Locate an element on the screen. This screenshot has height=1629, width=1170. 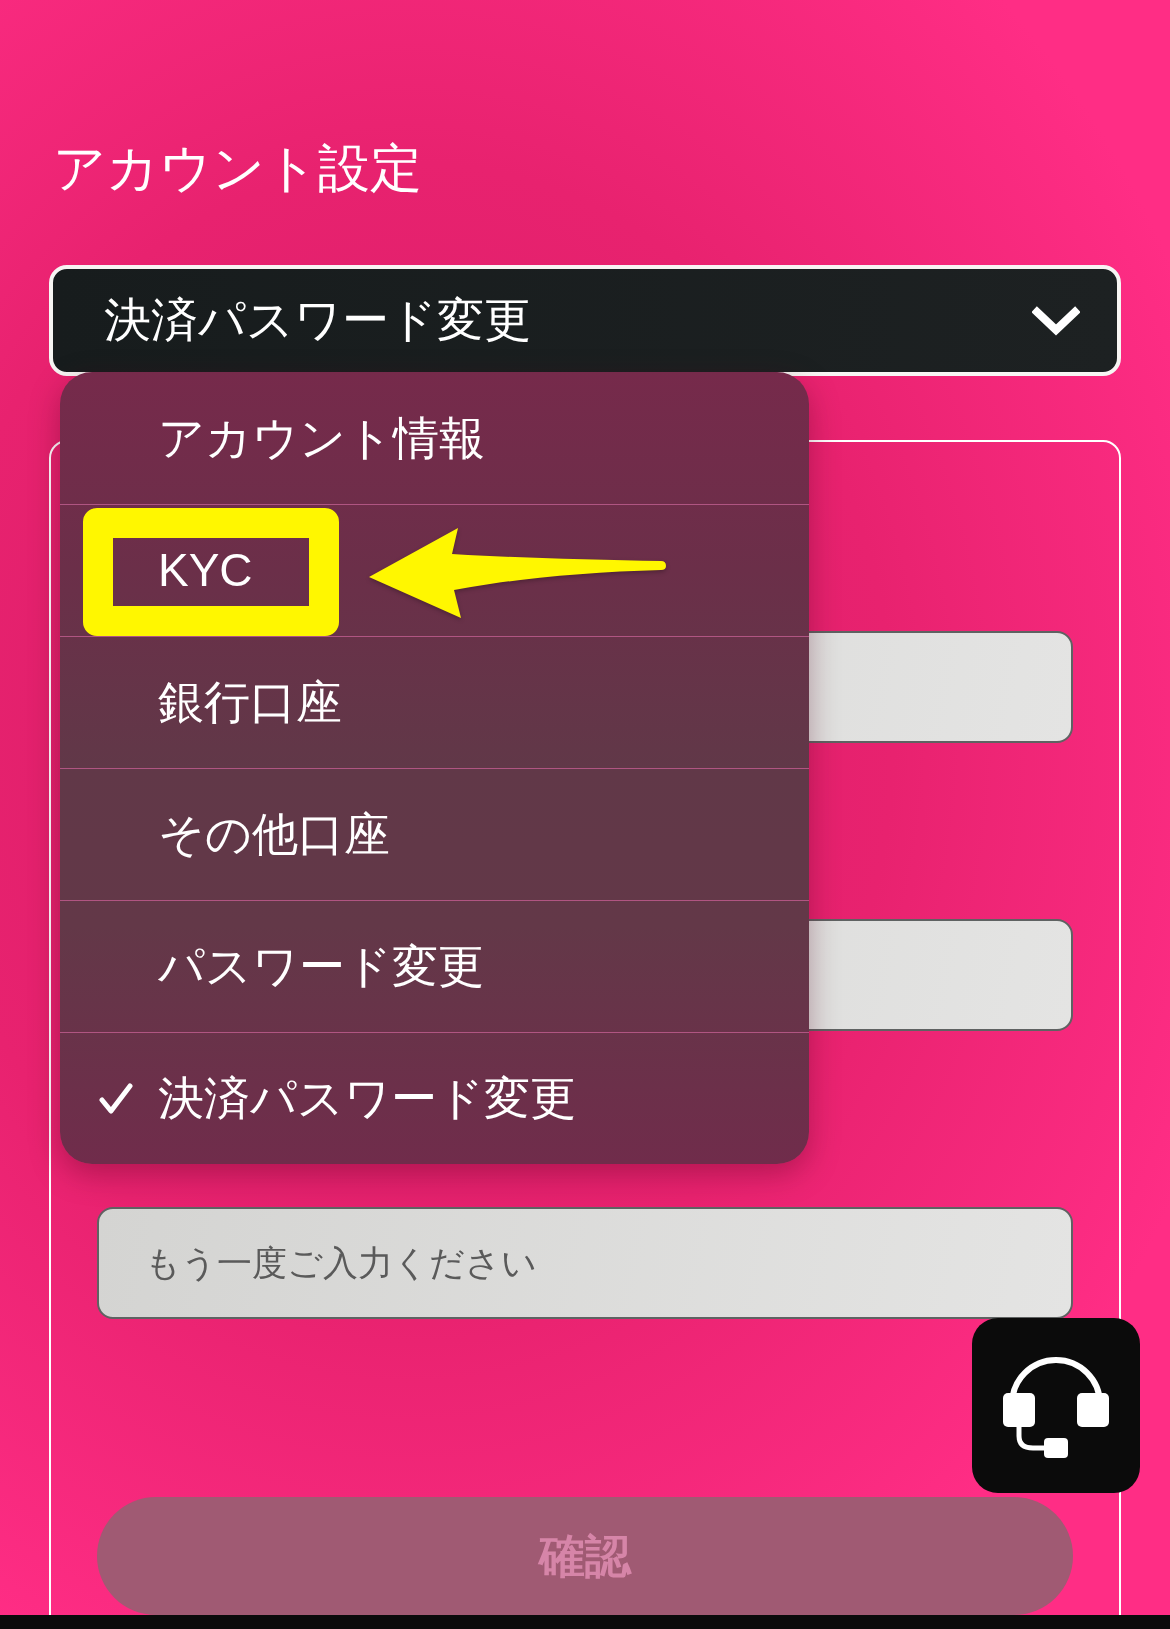
menu-item: パスワード変更 is located at coordinates (434, 966).